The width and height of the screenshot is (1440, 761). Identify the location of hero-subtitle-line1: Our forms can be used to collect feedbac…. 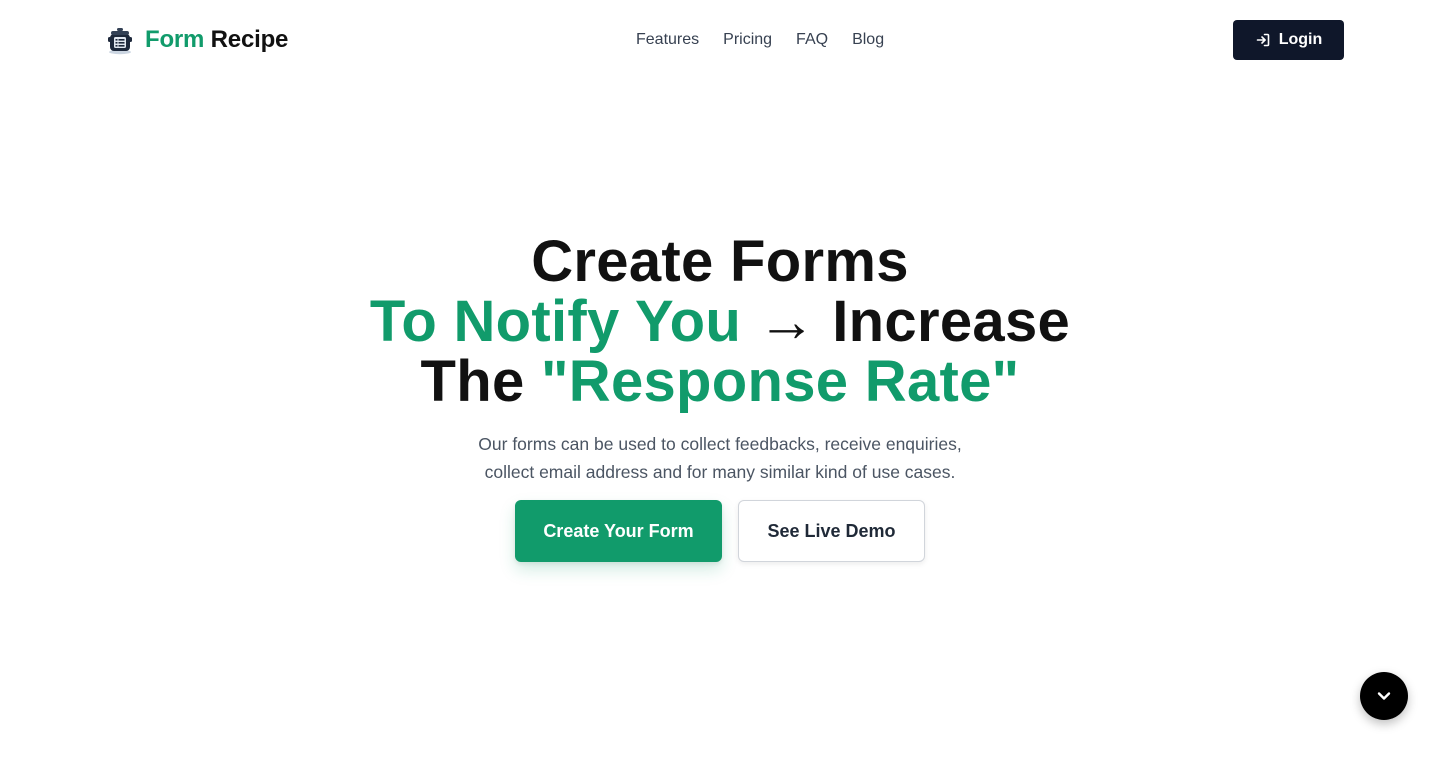
(720, 444).